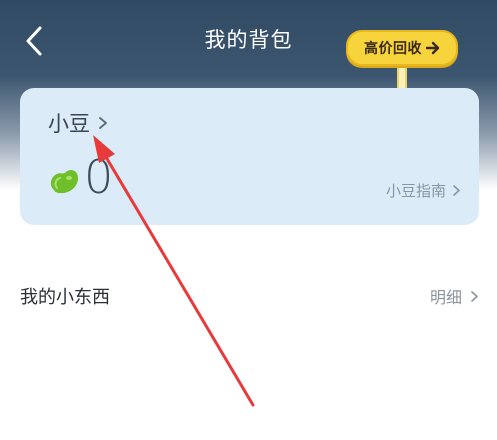 This screenshot has width=497, height=440. I want to click on bean-guide-label: 小豆指南, so click(415, 191).